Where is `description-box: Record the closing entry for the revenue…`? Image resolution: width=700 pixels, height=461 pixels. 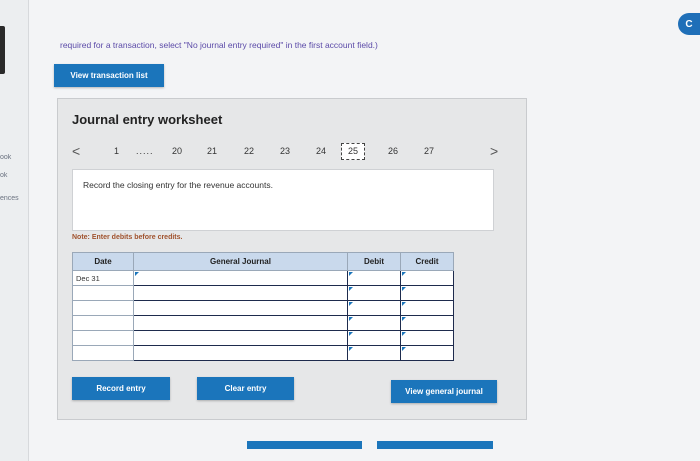
description-box: Record the closing entry for the revenue… is located at coordinates (283, 200).